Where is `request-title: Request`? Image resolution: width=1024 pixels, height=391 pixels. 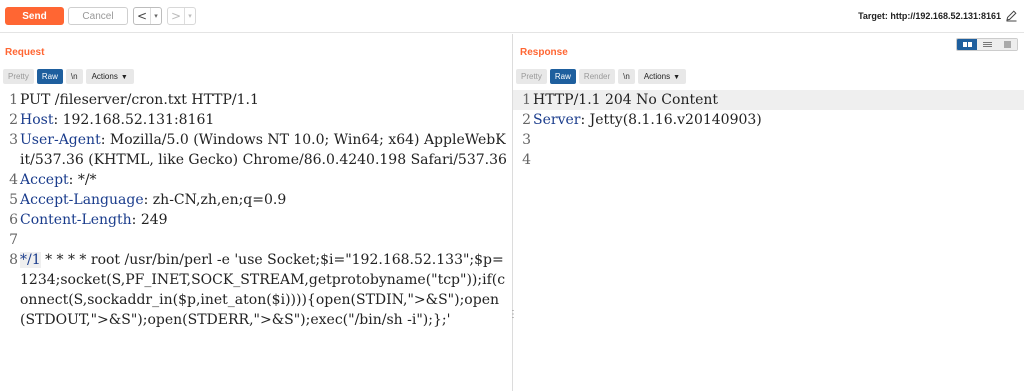
request-title: Request is located at coordinates (25, 52).